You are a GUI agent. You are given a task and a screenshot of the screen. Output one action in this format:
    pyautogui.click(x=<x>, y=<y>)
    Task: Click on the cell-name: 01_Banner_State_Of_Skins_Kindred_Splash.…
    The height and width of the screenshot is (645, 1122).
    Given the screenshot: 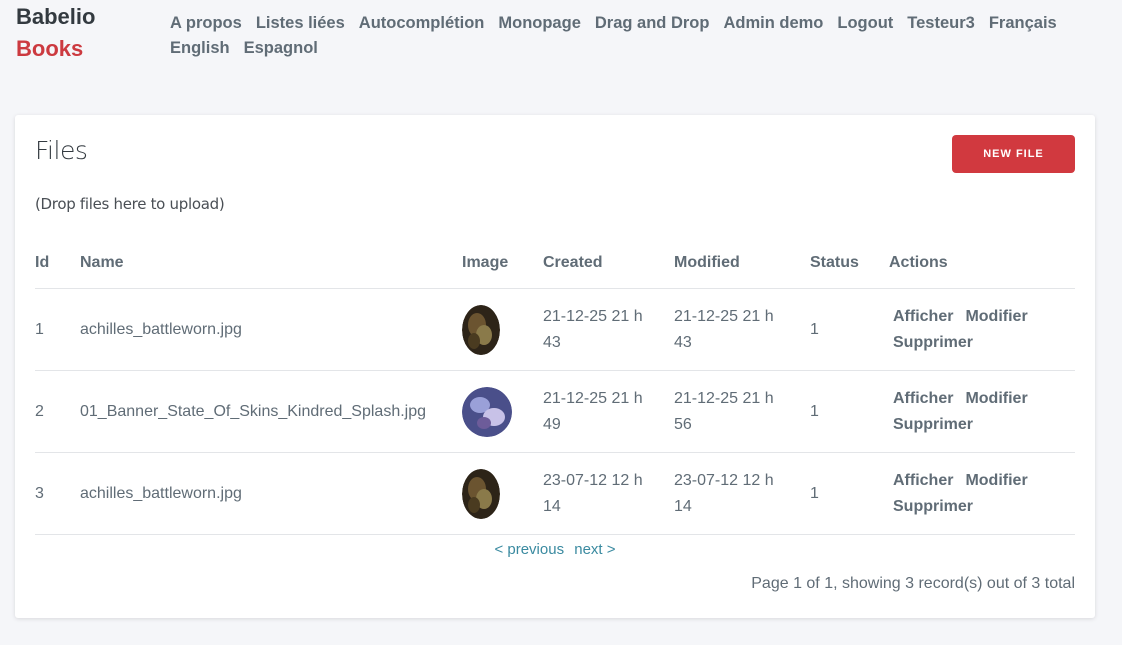 What is the action you would take?
    pyautogui.click(x=253, y=411)
    